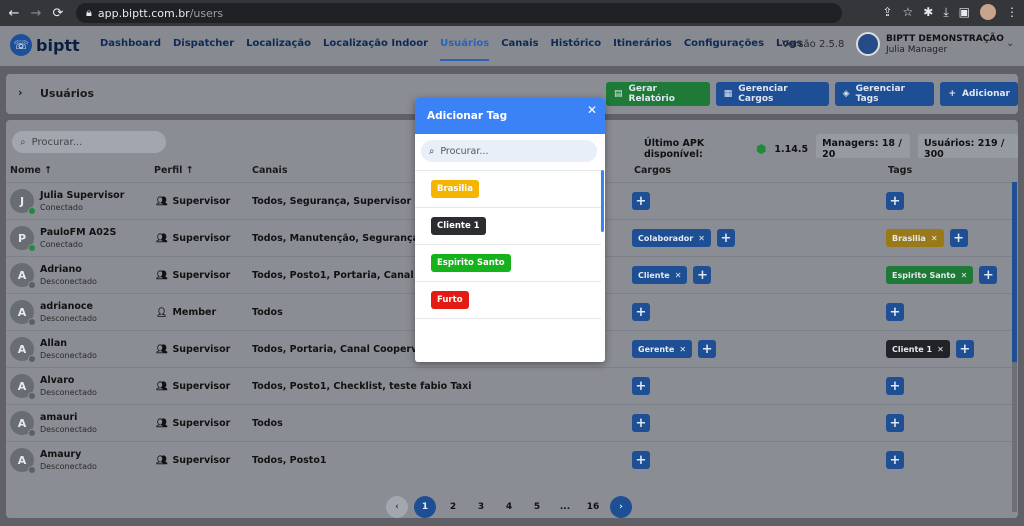 This screenshot has height=526, width=1024. I want to click on sidepanel-icon: ▣, so click(964, 12).